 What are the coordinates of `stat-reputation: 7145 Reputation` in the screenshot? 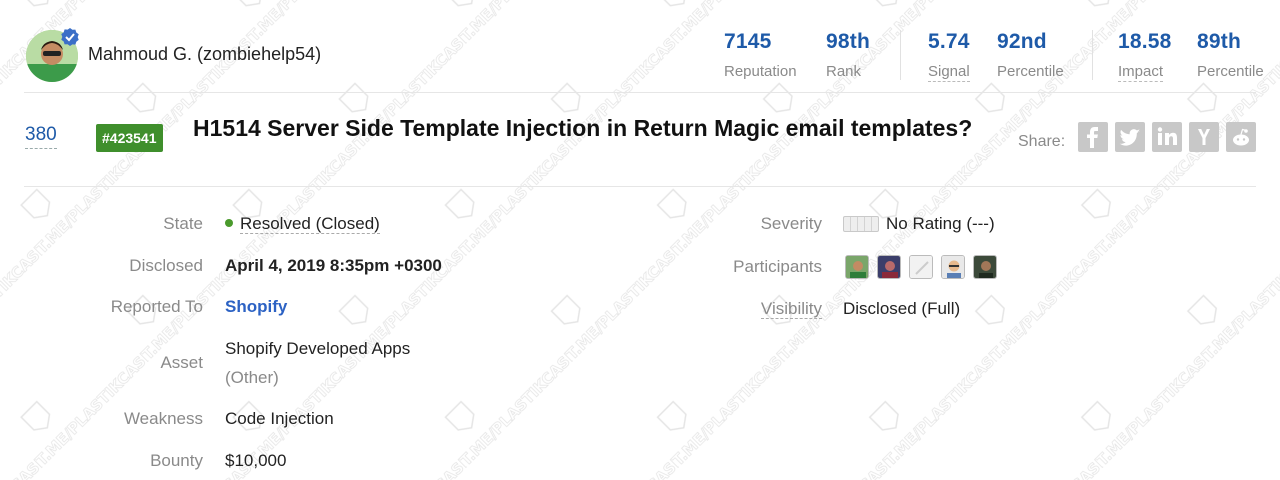 It's located at (760, 55).